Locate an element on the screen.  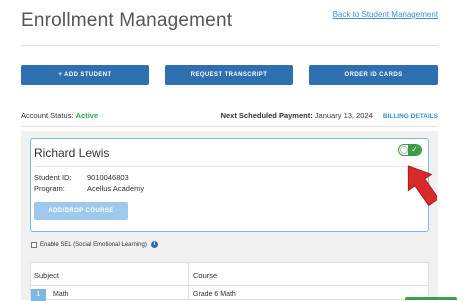
enable-sel-checkbox is located at coordinates (34, 244).